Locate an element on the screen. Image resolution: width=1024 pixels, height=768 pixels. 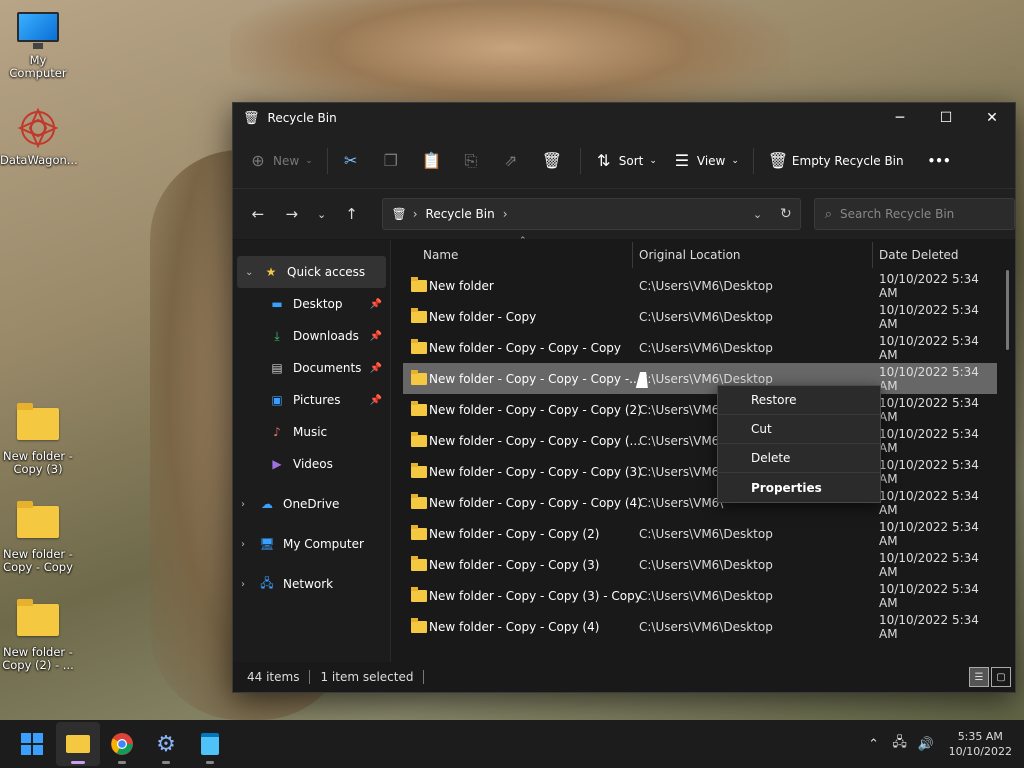
music-icon: ♪ is located at coordinates (277, 432).